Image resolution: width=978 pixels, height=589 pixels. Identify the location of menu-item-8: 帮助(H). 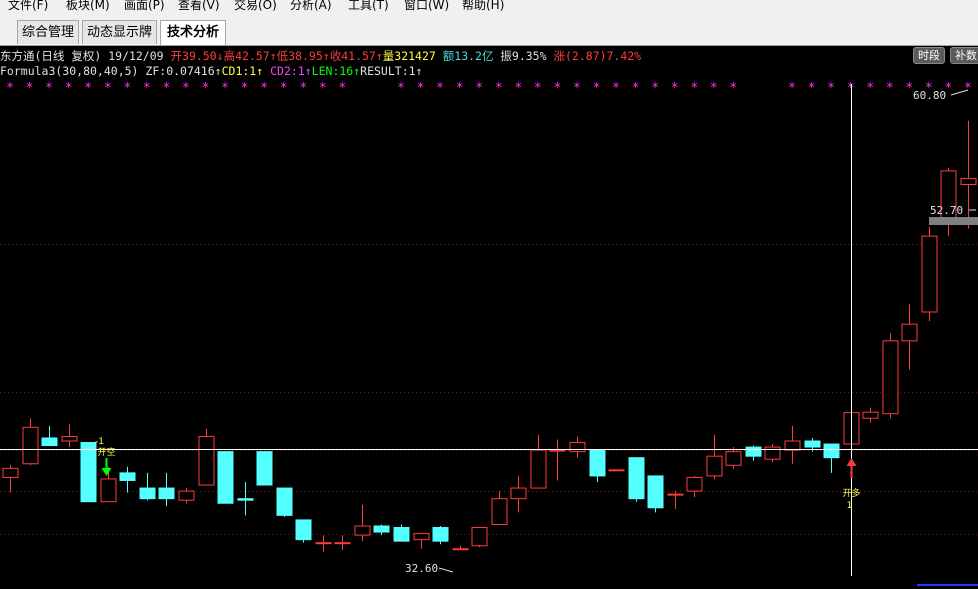
(483, 6).